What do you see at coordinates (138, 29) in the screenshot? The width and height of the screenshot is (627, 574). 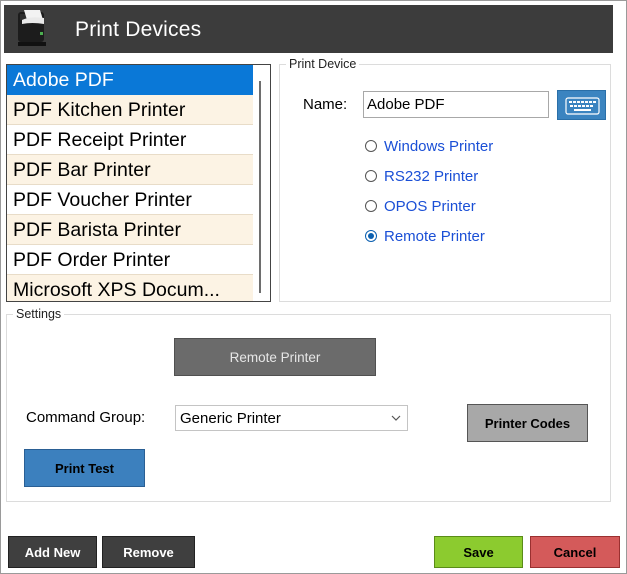 I see `window-title: Print Devices` at bounding box center [138, 29].